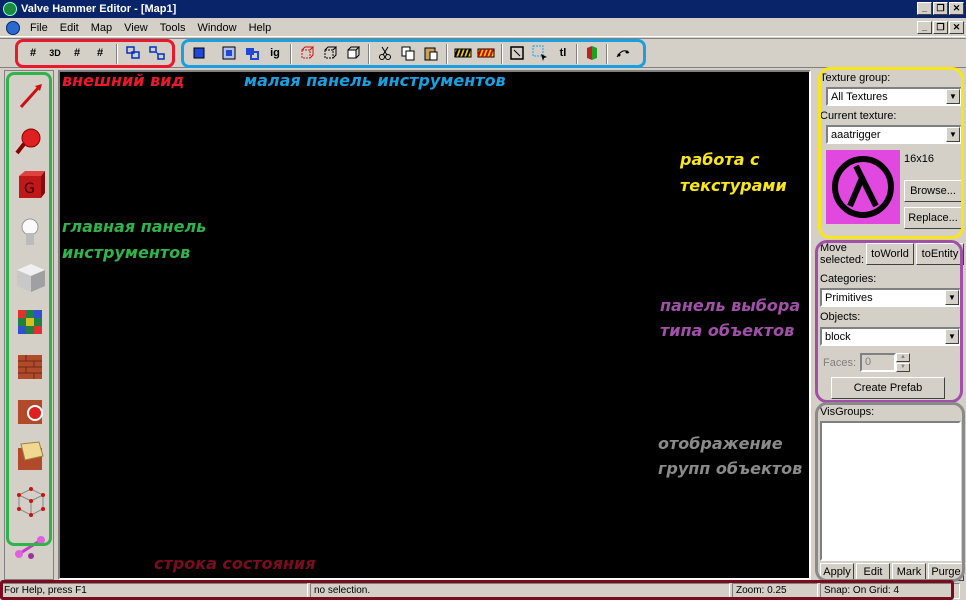 The width and height of the screenshot is (966, 600). I want to click on annotation-statusbar: строка состояния, so click(235, 563).